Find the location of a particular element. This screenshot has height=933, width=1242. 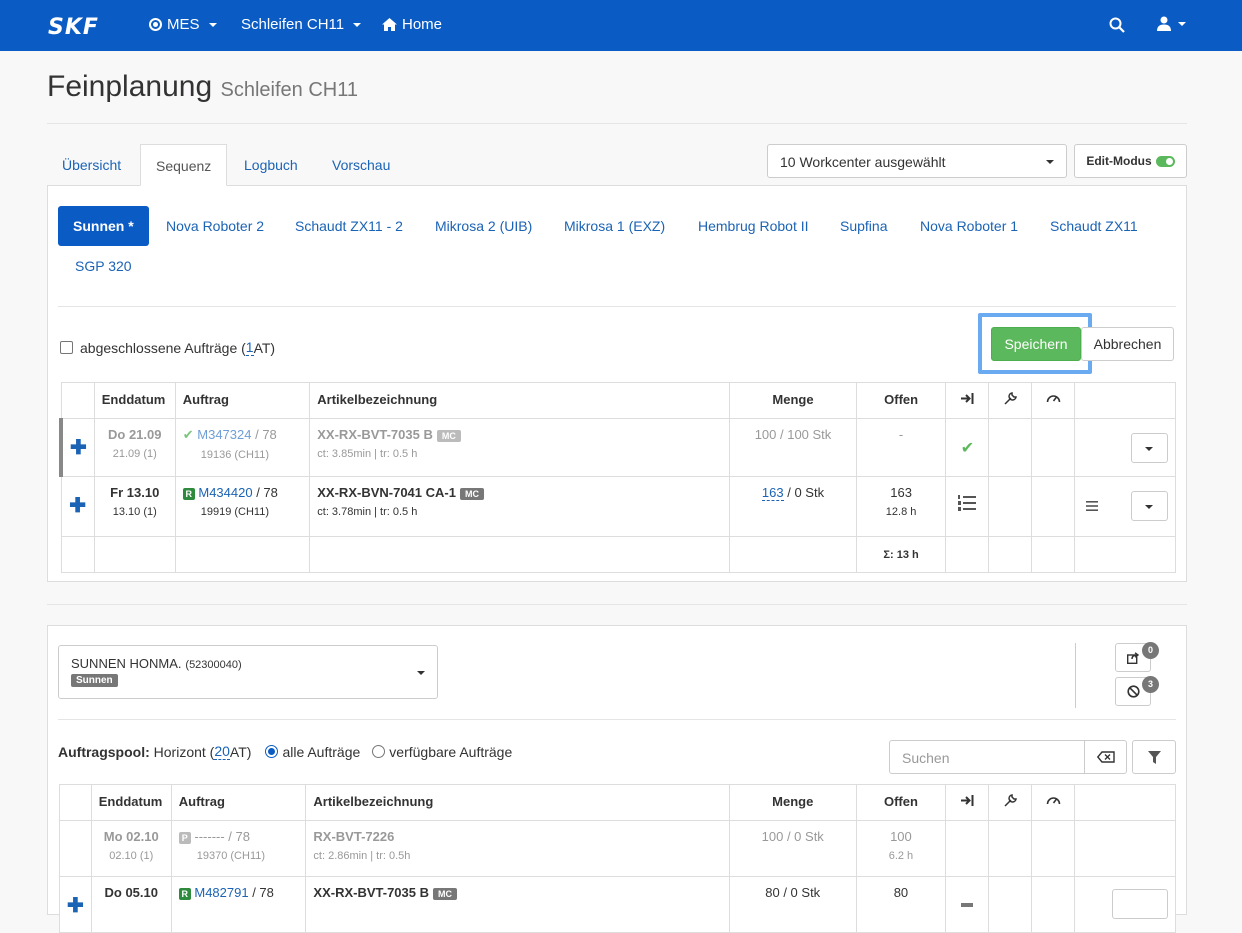

menge-link: 163 is located at coordinates (772, 493).